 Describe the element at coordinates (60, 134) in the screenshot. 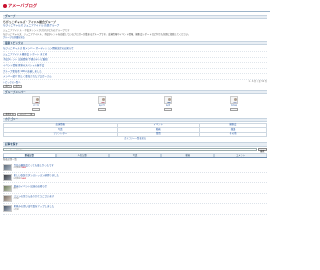

I see `category-cell: ファンレター` at that location.